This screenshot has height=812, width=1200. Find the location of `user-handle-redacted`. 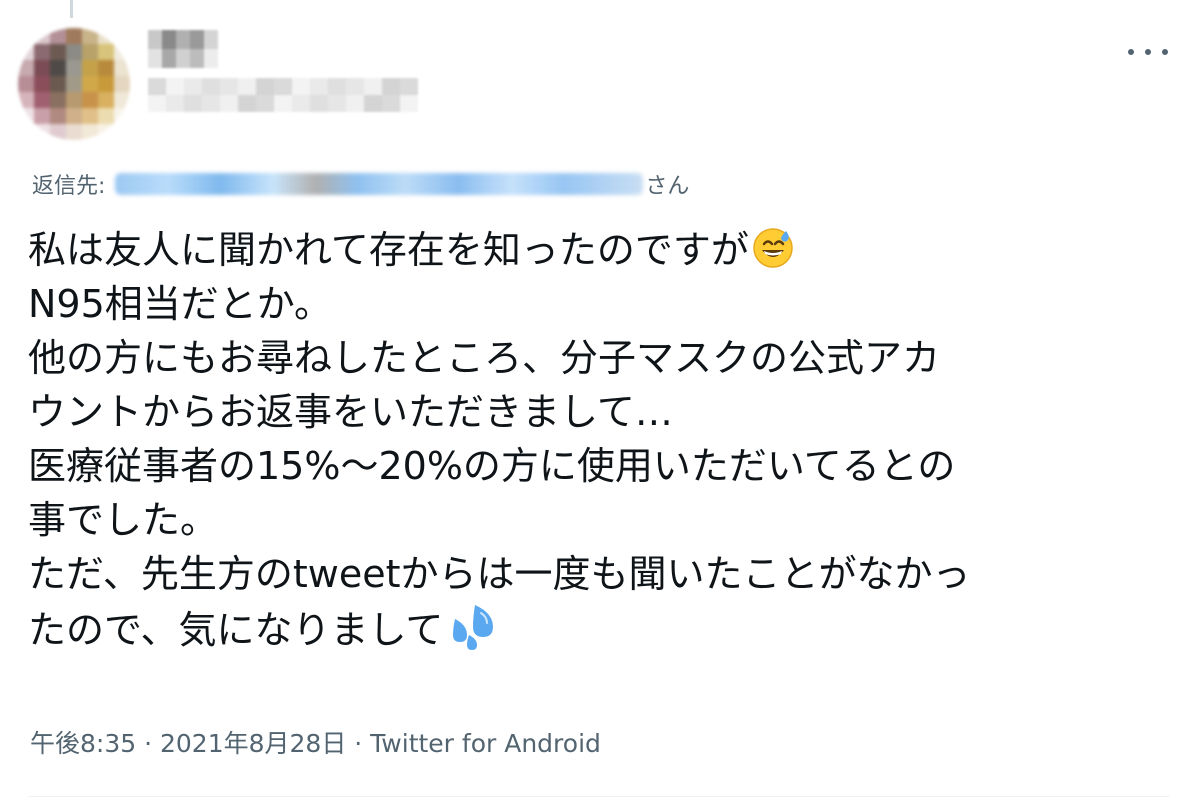

user-handle-redacted is located at coordinates (283, 95).